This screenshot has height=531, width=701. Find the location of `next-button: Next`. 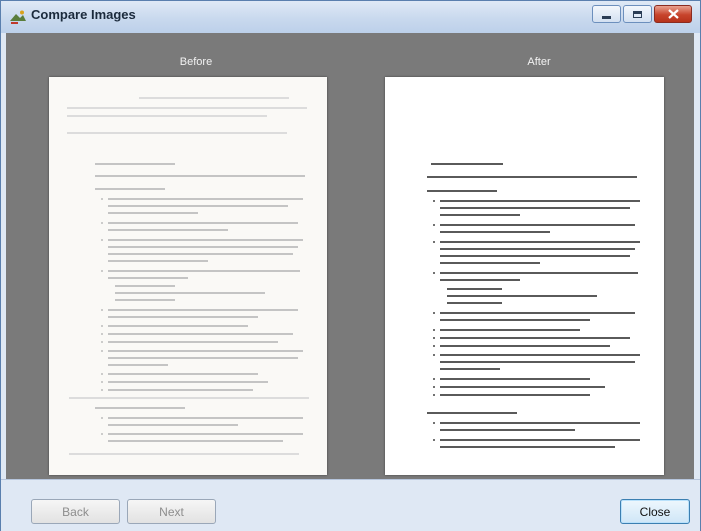

next-button: Next is located at coordinates (171, 511).